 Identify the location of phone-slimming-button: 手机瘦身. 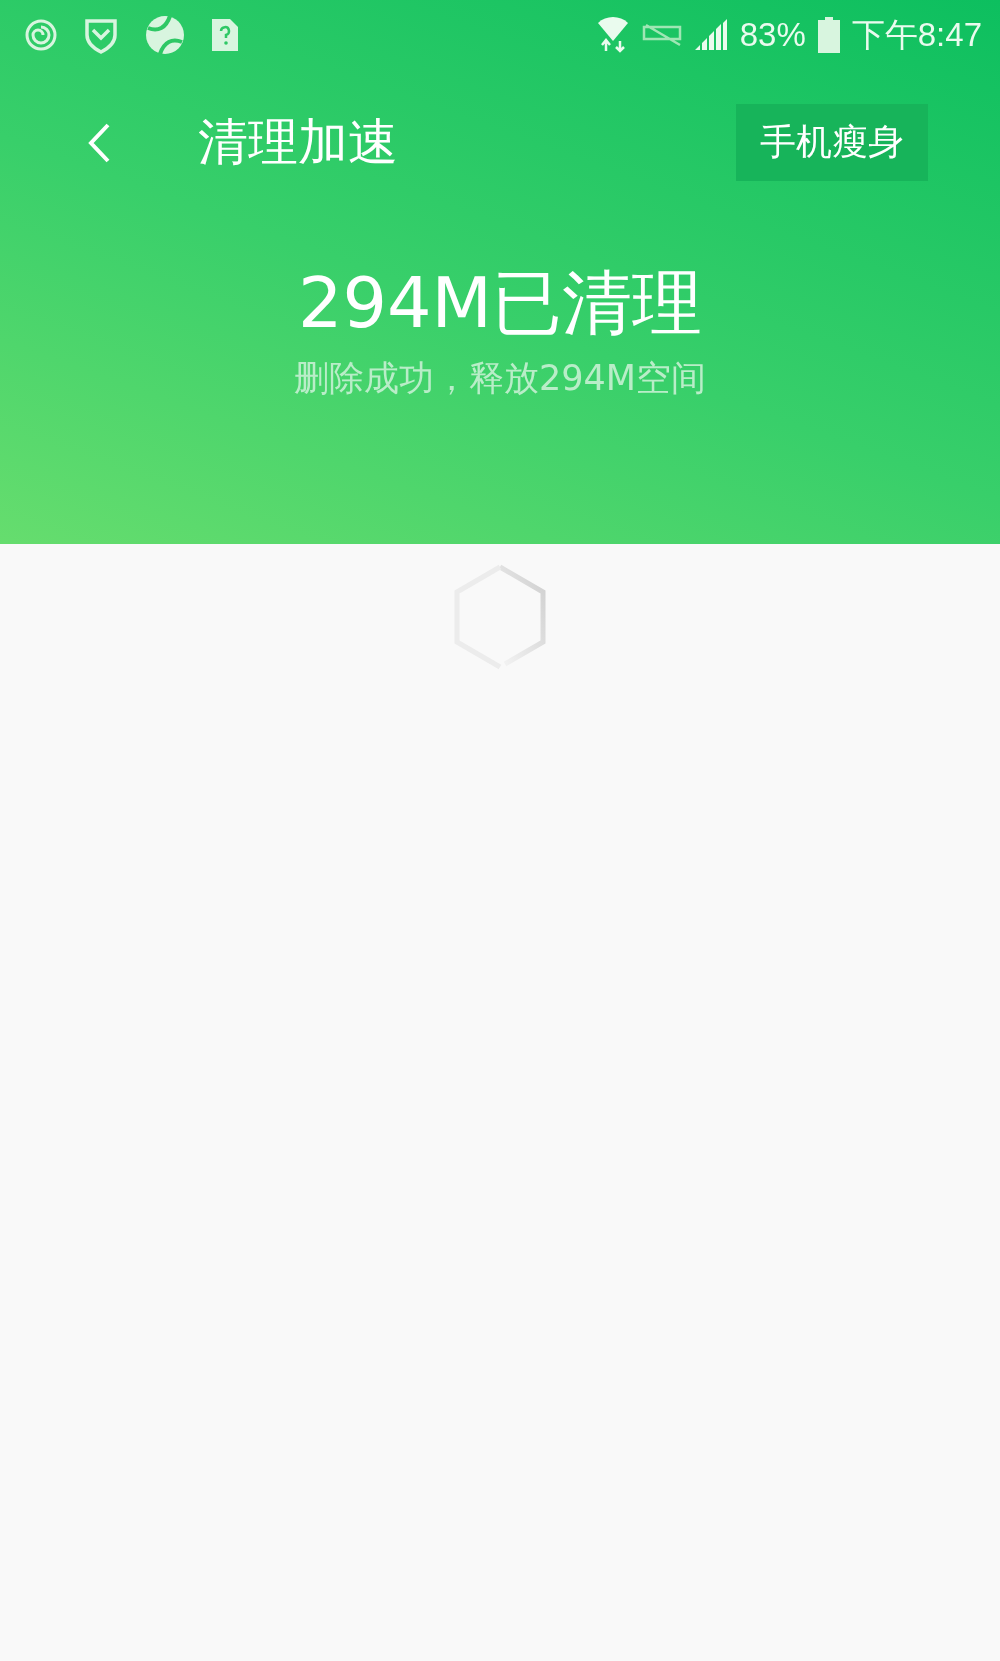
(832, 142).